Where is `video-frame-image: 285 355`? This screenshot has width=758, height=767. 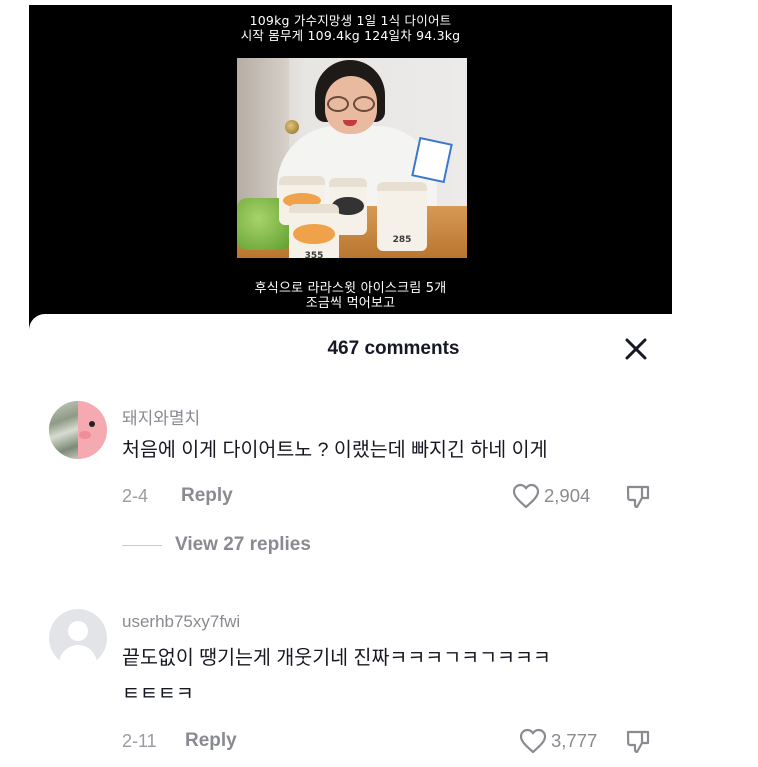
video-frame-image: 285 355 is located at coordinates (352, 158).